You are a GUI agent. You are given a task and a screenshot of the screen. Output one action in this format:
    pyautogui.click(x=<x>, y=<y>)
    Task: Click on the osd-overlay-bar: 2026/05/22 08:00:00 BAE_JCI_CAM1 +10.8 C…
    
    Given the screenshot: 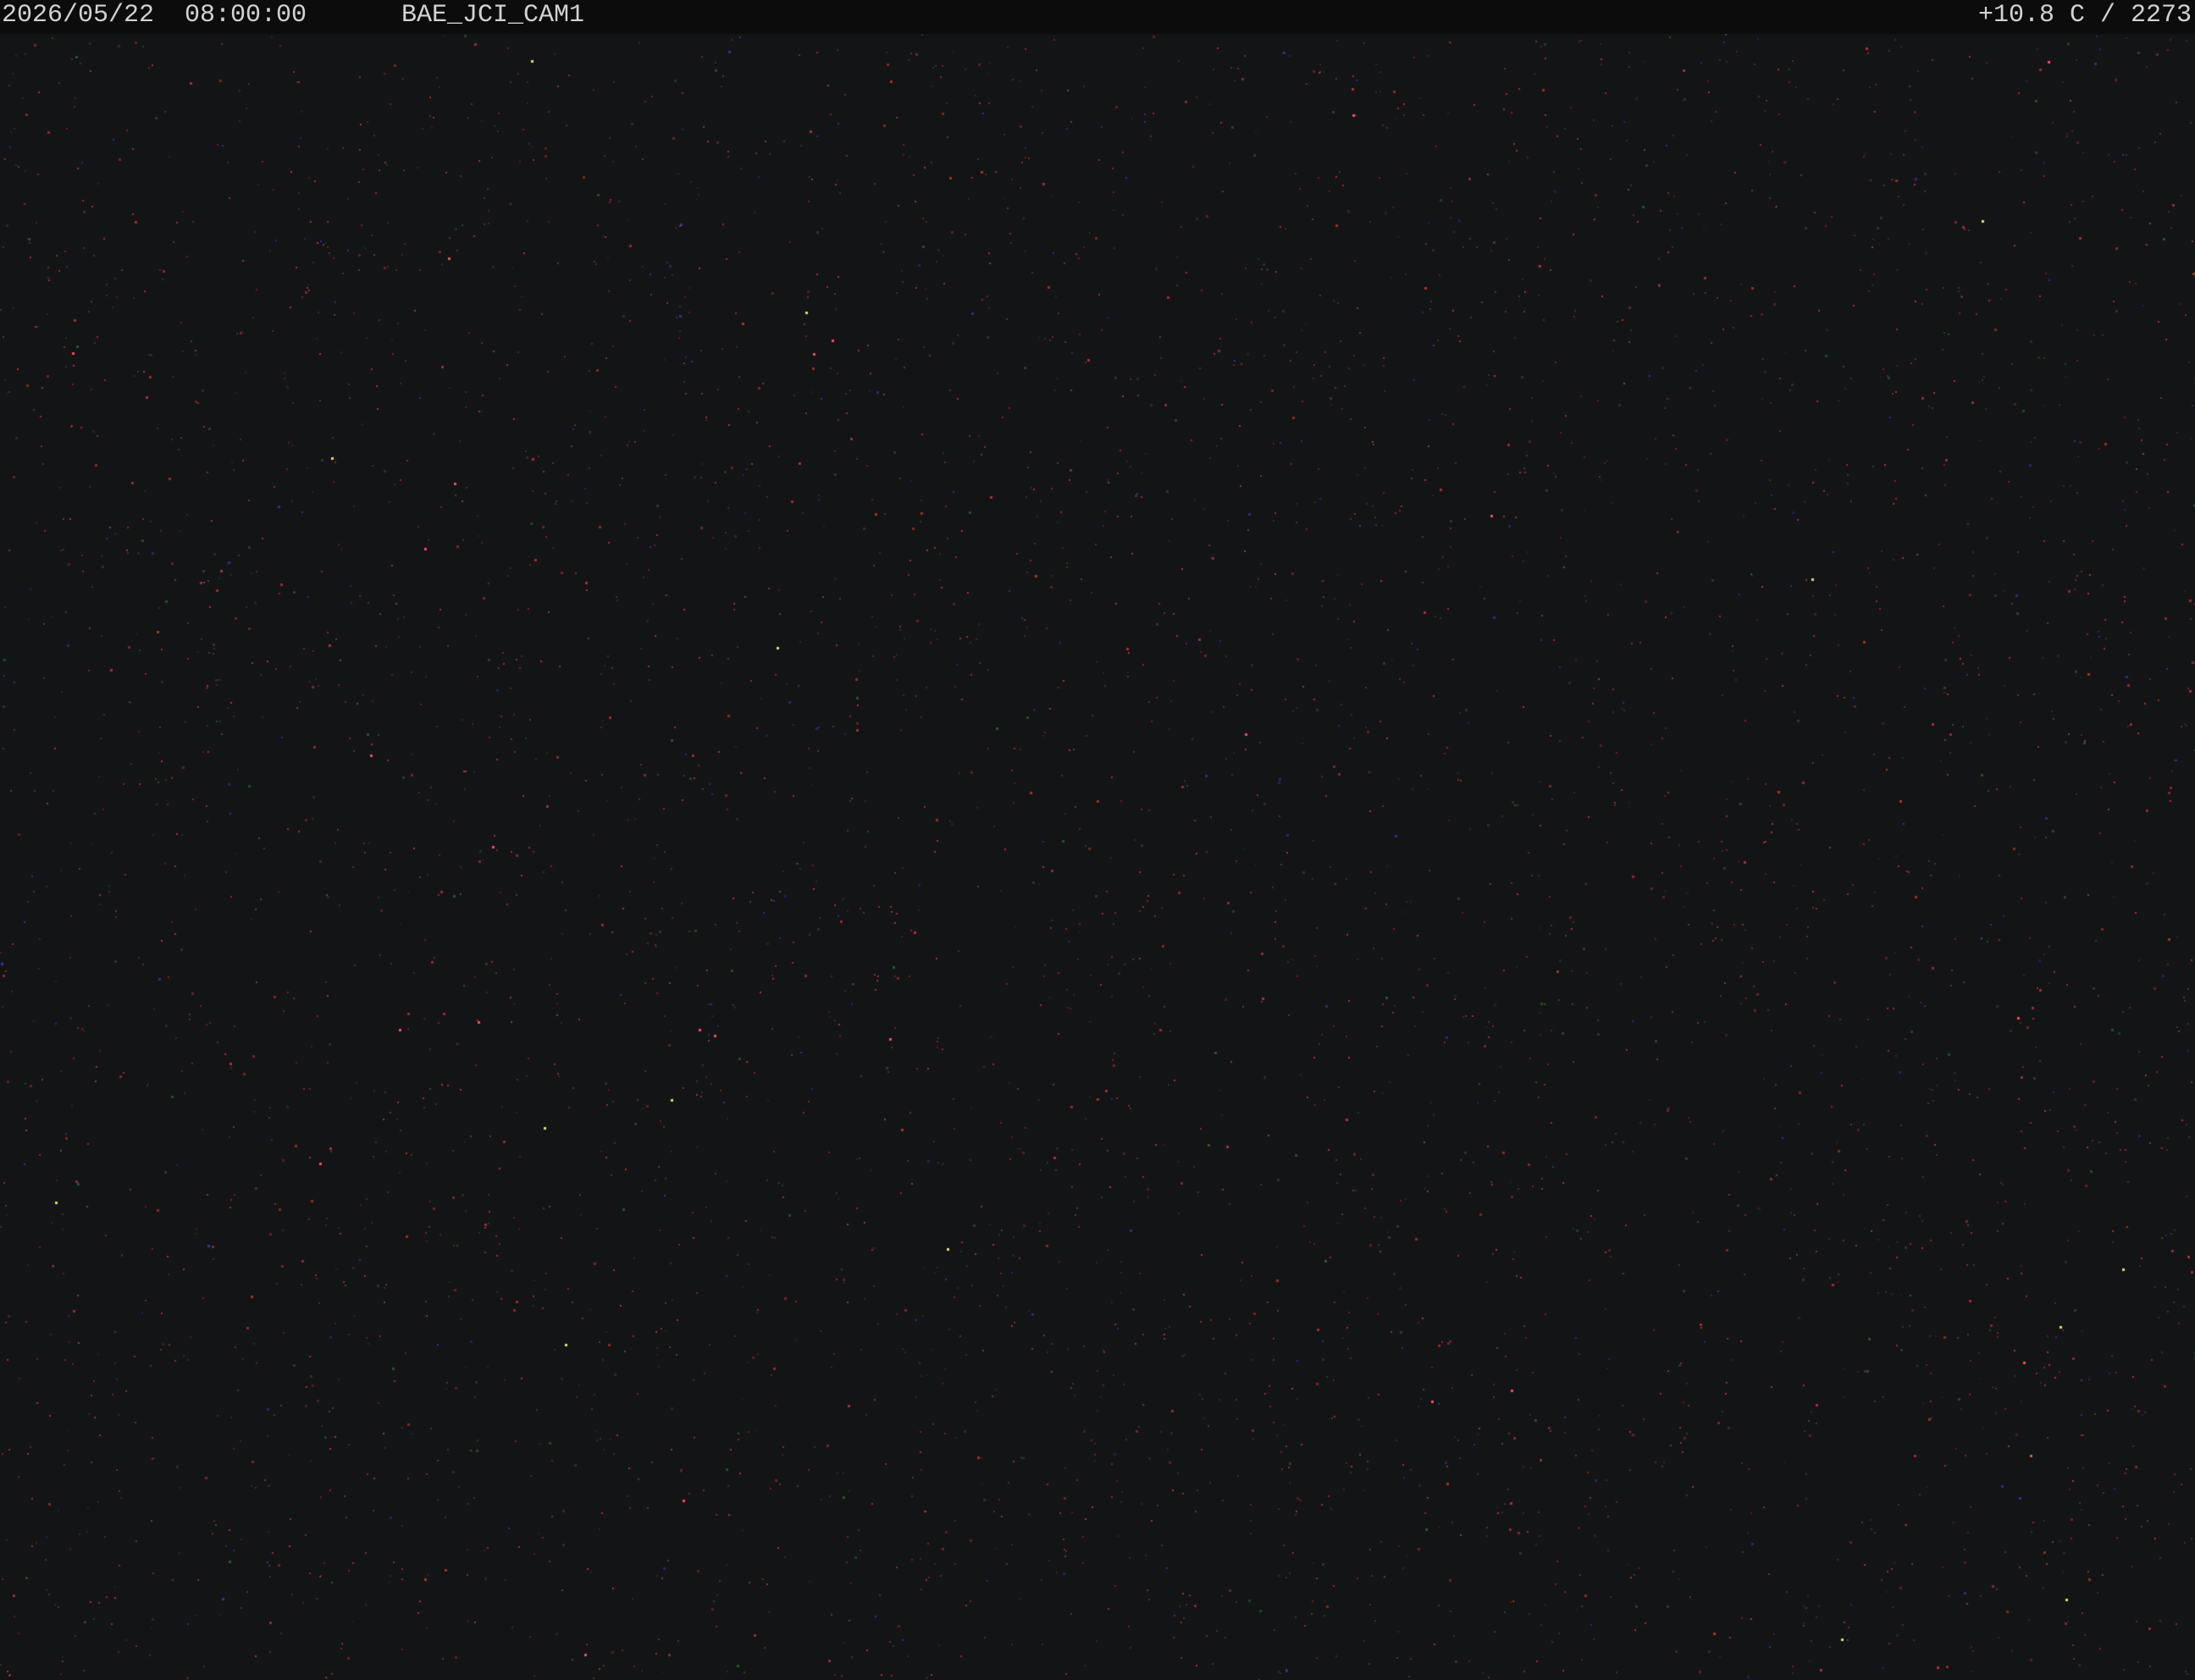 What is the action you would take?
    pyautogui.click(x=1097, y=17)
    